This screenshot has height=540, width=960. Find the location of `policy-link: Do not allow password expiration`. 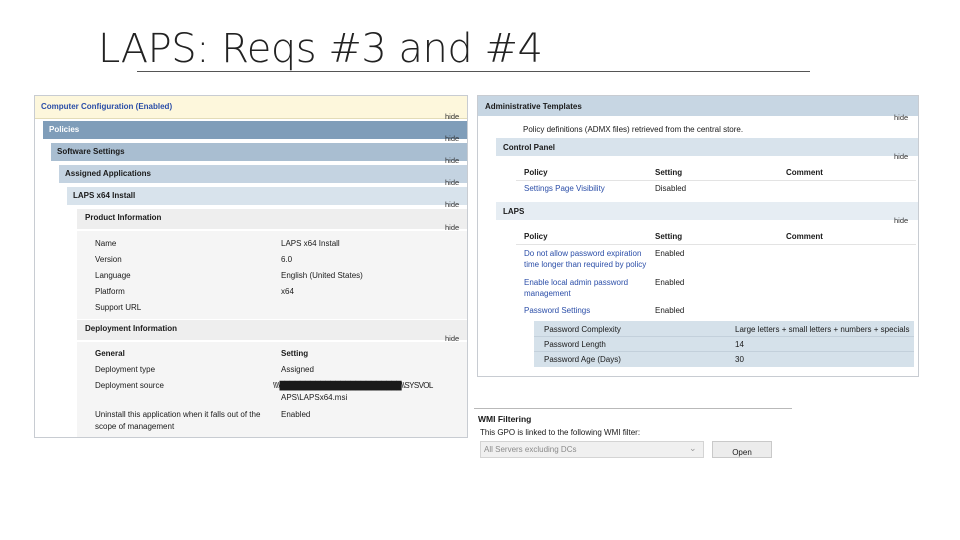

policy-link: Do not allow password expiration is located at coordinates (582, 254).